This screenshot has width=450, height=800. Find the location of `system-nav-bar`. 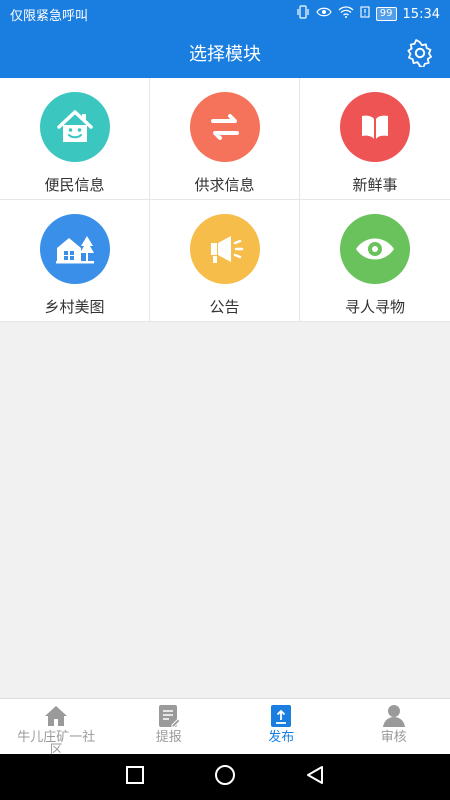

system-nav-bar is located at coordinates (225, 777).